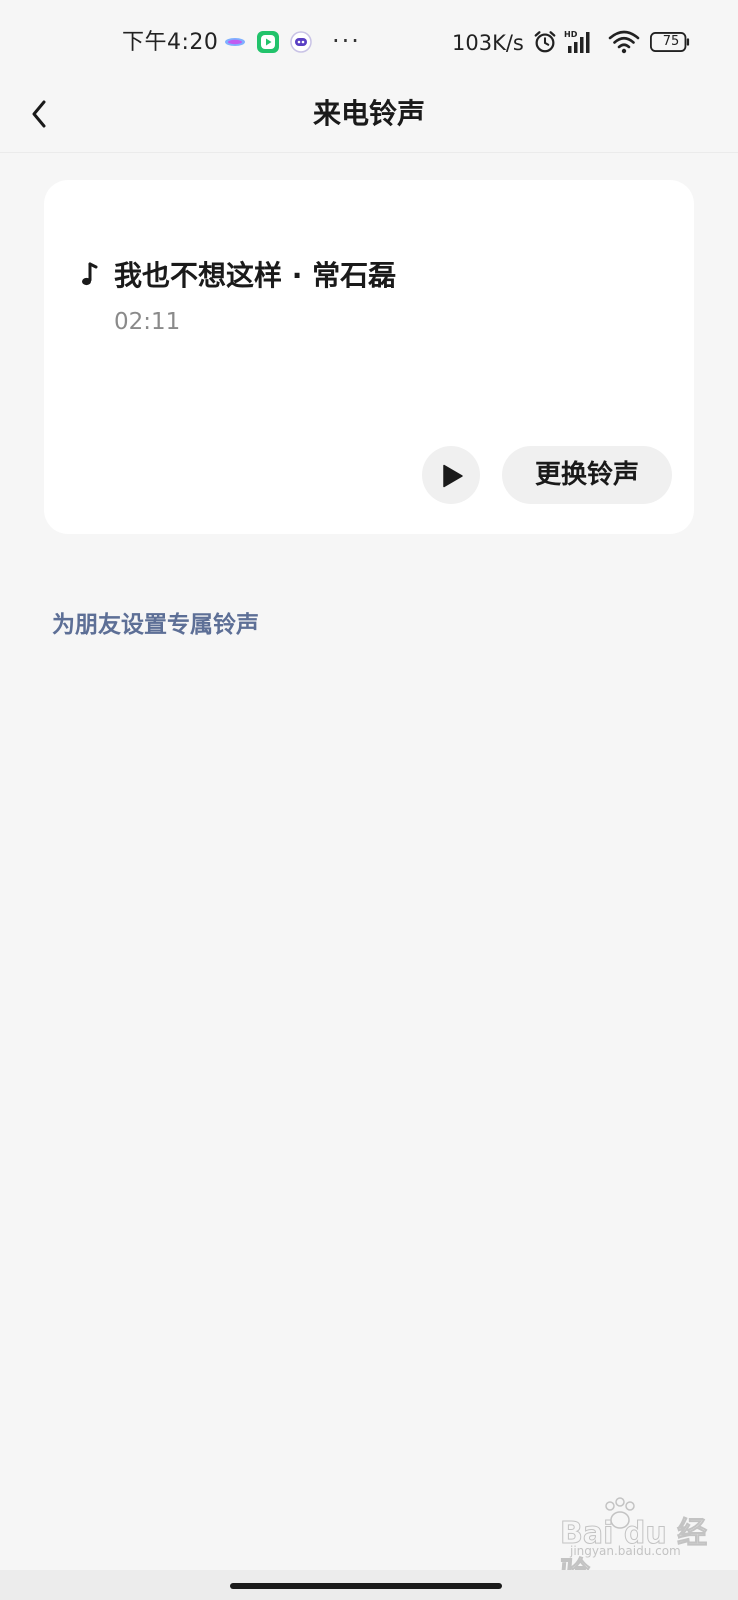 Image resolution: width=738 pixels, height=1600 pixels. Describe the element at coordinates (170, 42) in the screenshot. I see `status-time: 下午4:20` at that location.